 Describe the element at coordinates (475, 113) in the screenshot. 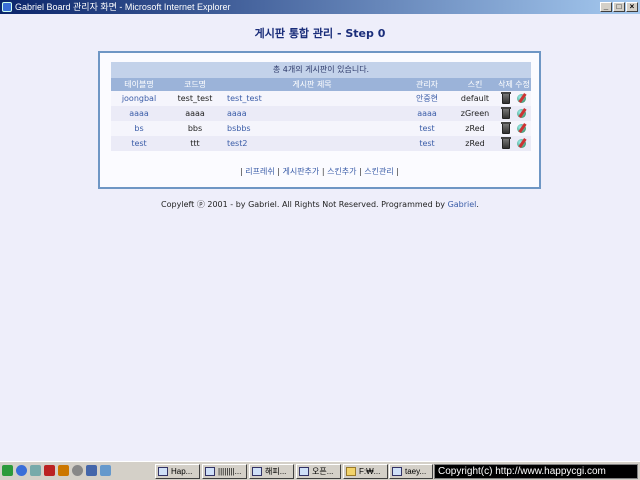

I see `skin-cell: zGreen` at that location.